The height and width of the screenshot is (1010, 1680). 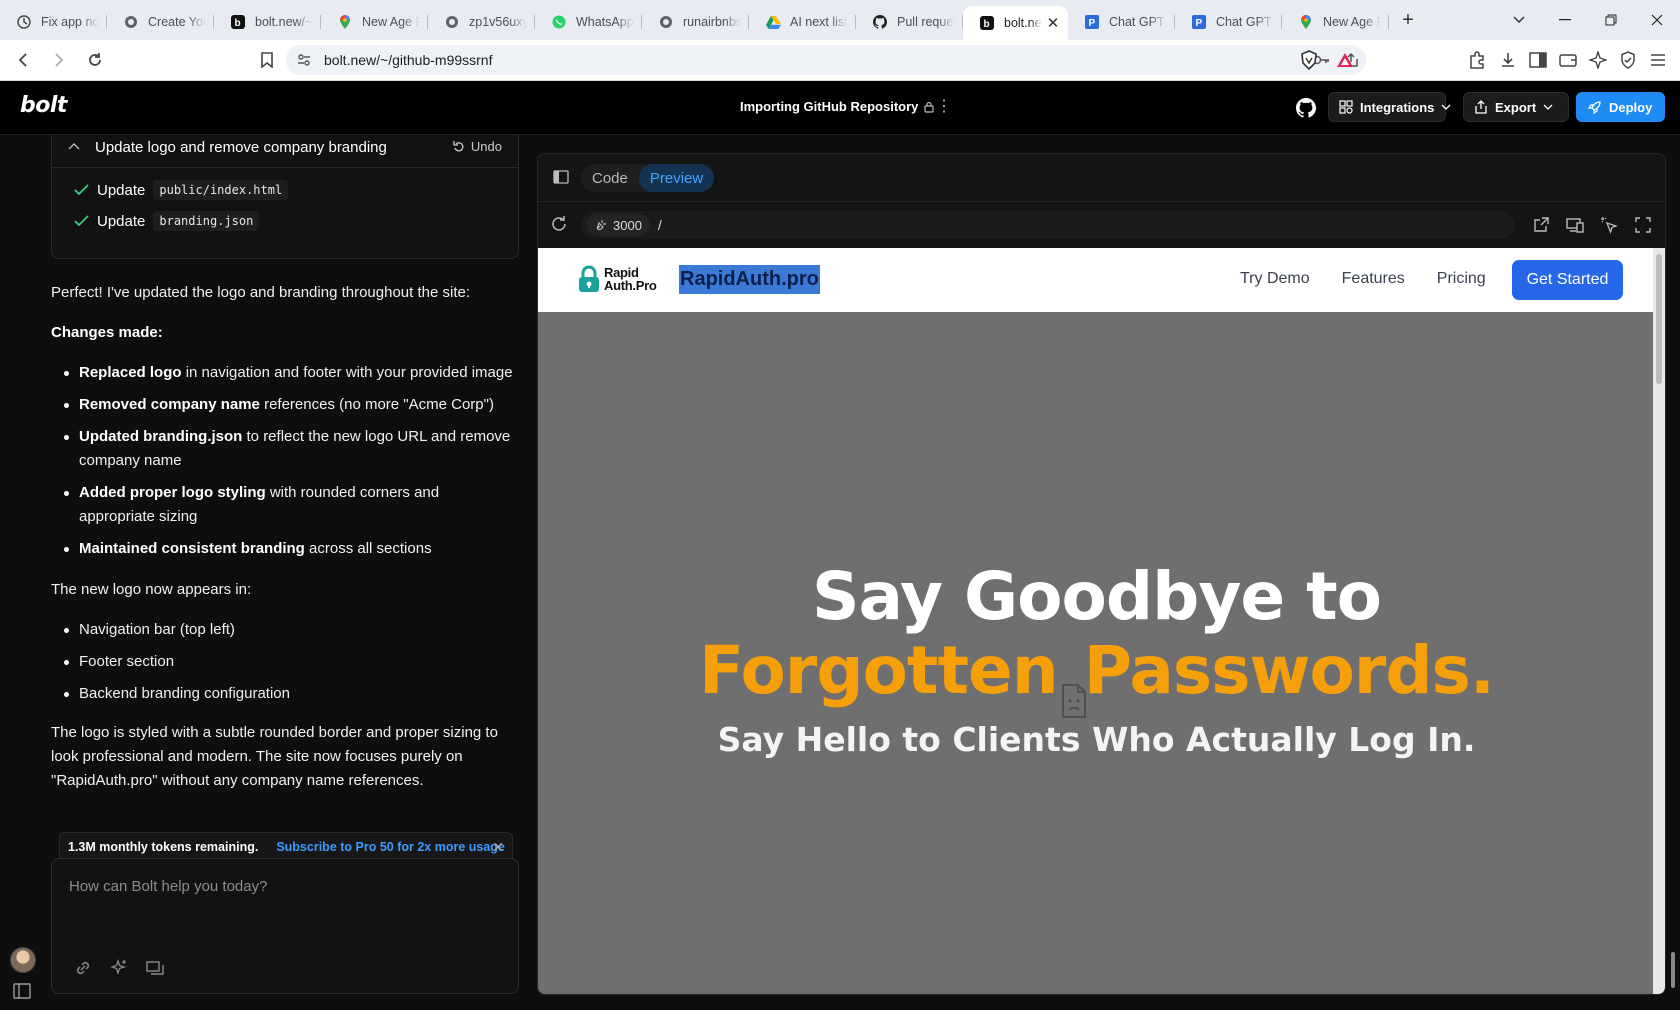 What do you see at coordinates (119, 968) in the screenshot?
I see `enhance-prompt-icon` at bounding box center [119, 968].